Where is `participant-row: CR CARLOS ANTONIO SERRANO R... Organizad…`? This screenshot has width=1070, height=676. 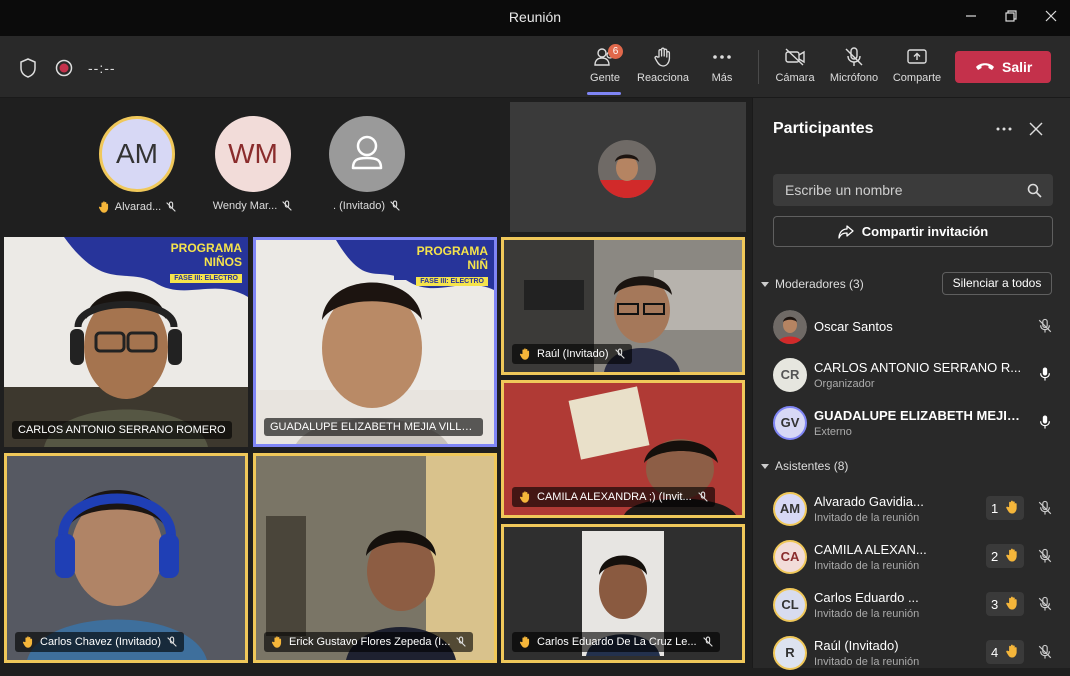 participant-row: CR CARLOS ANTONIO SERRANO R... Organizad… is located at coordinates (918, 376).